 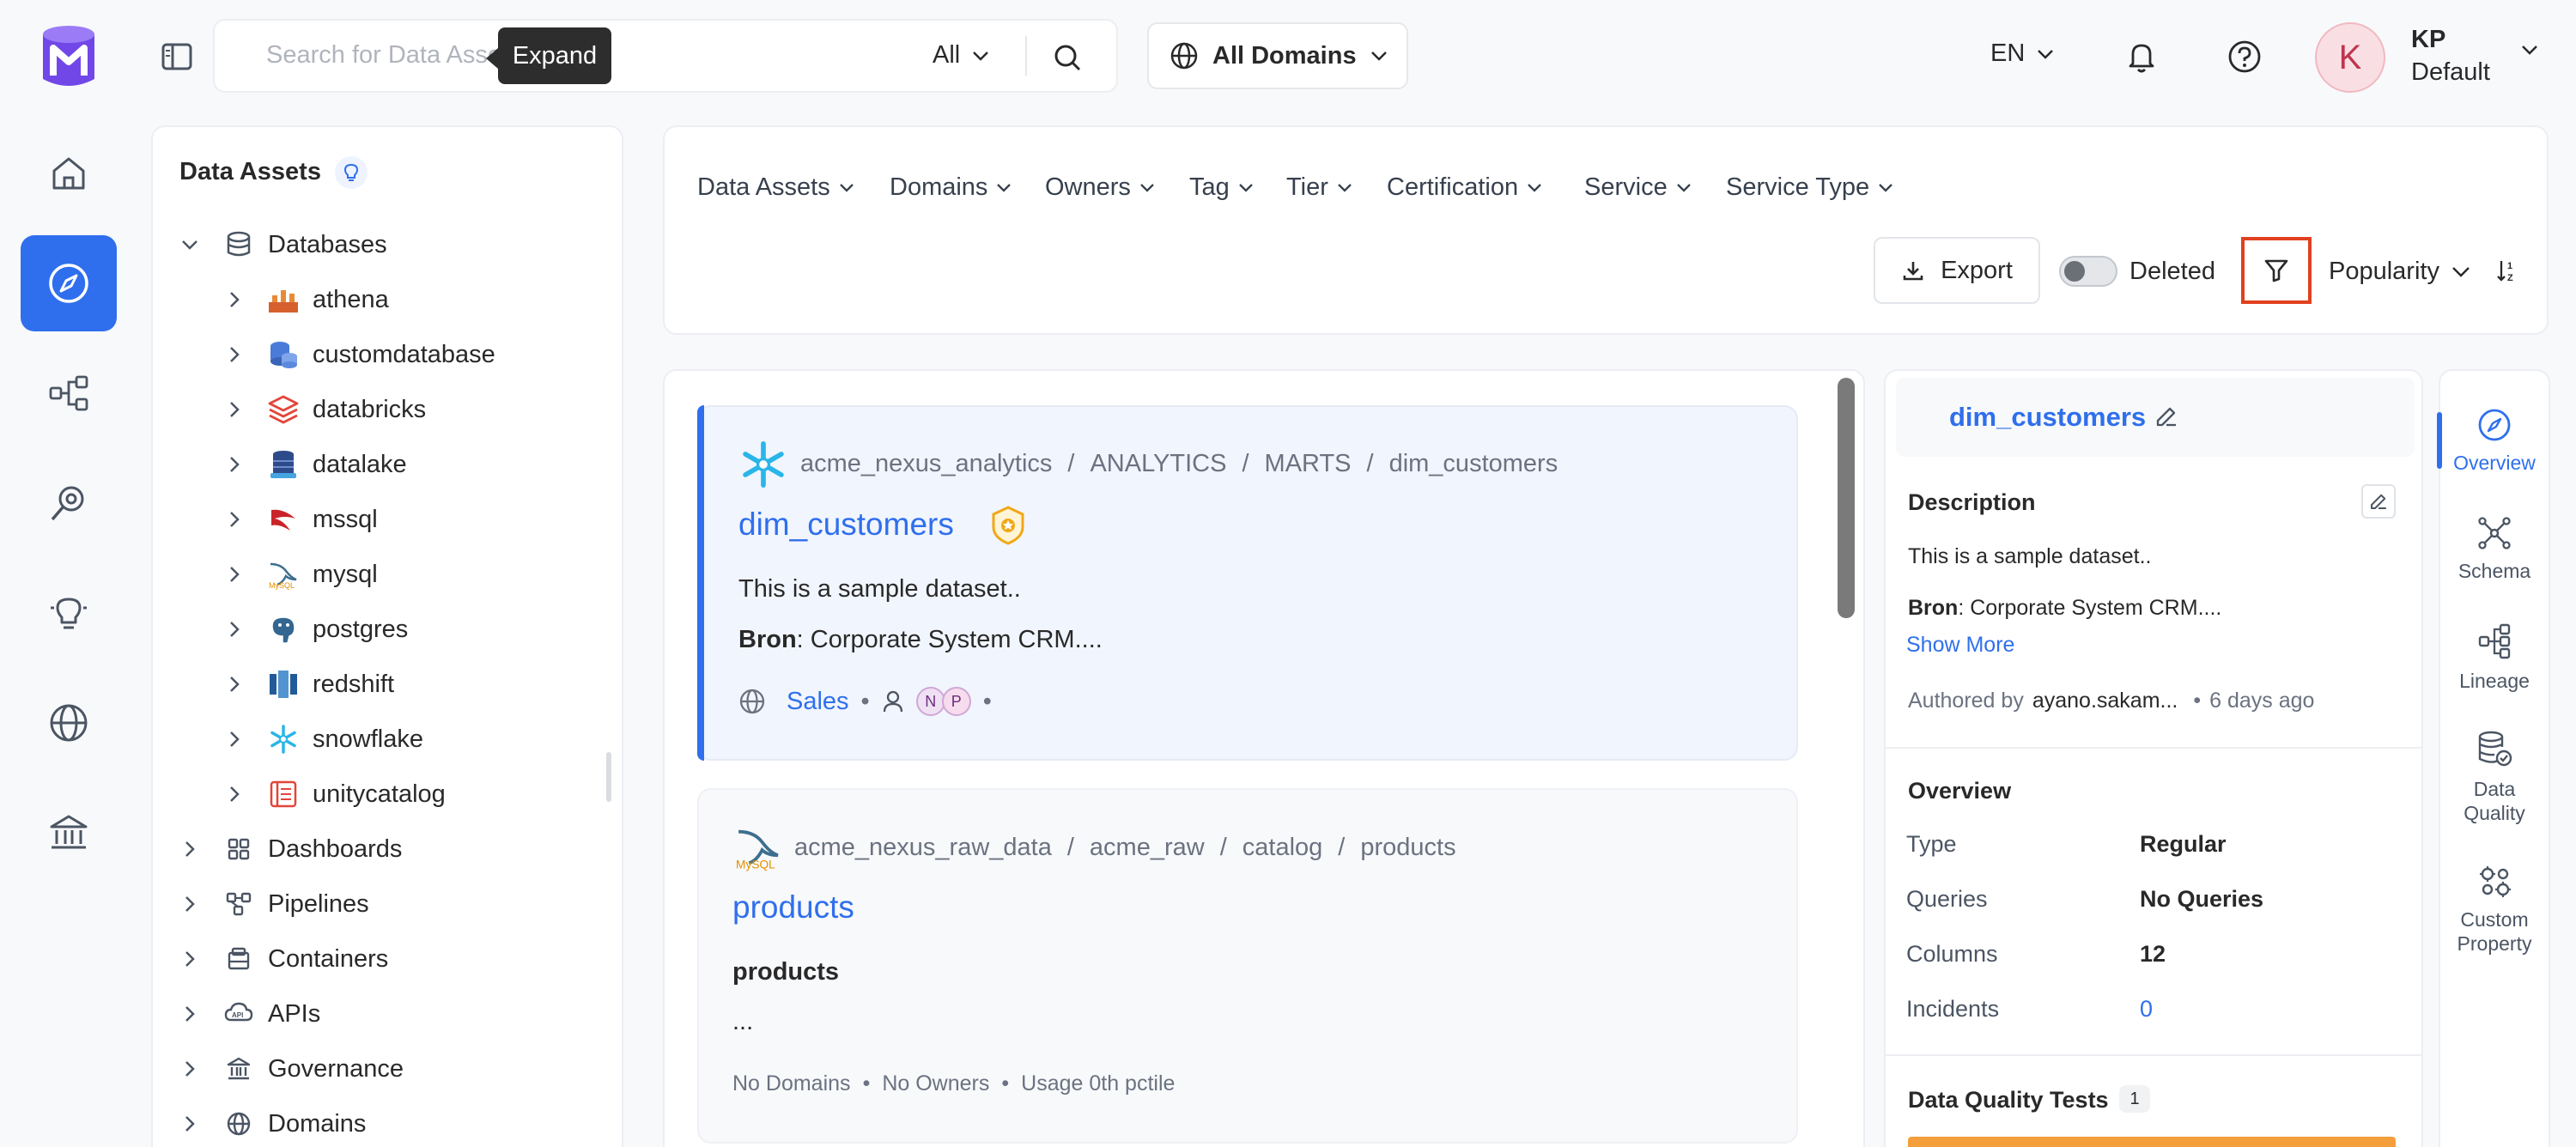 What do you see at coordinates (1100, 187) in the screenshot?
I see `filter-owners: Owners` at bounding box center [1100, 187].